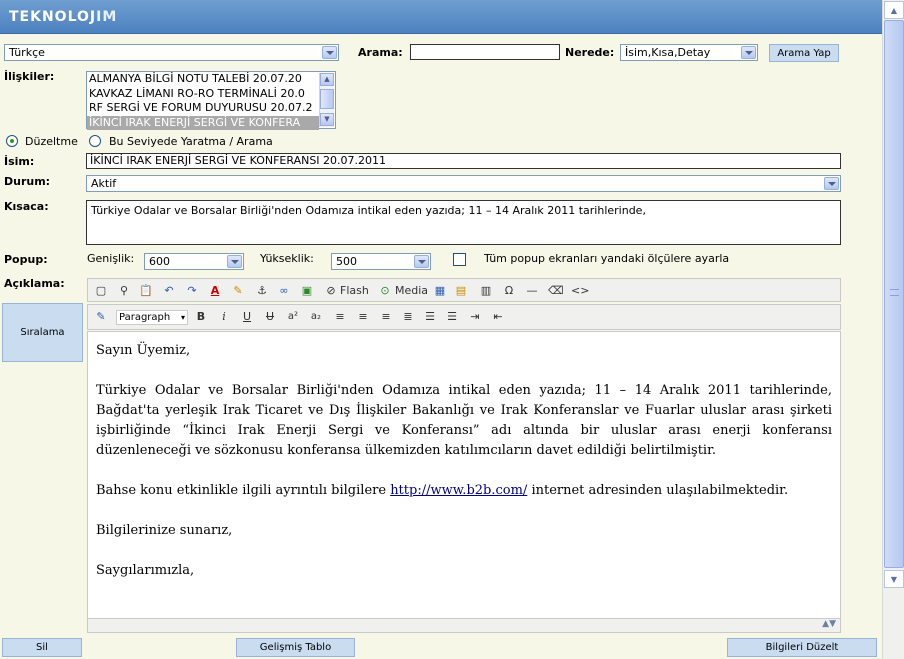 The width and height of the screenshot is (904, 659). I want to click on status-select: Aktif, so click(463, 183).